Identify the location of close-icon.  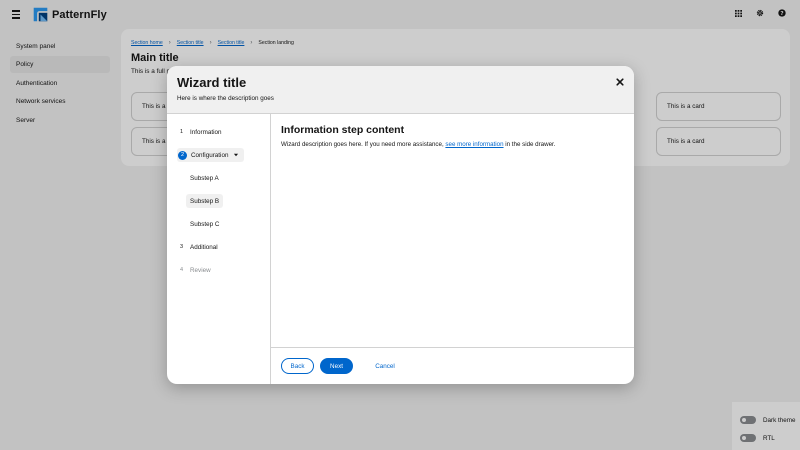
(620, 82).